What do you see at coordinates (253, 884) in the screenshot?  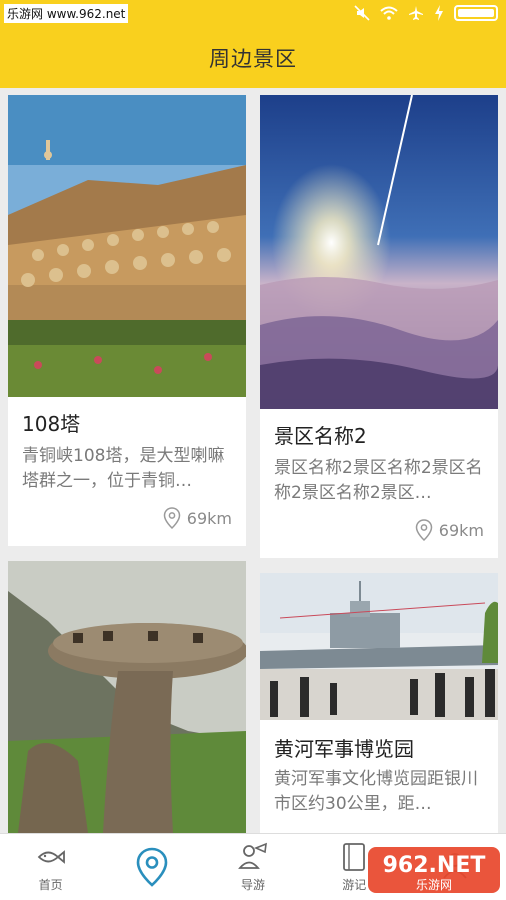 I see `tab-label: 导游` at bounding box center [253, 884].